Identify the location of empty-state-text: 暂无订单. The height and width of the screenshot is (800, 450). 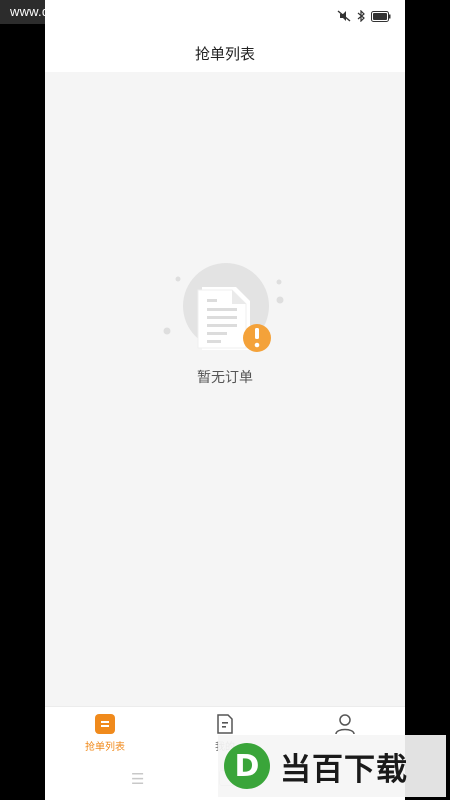
(225, 378).